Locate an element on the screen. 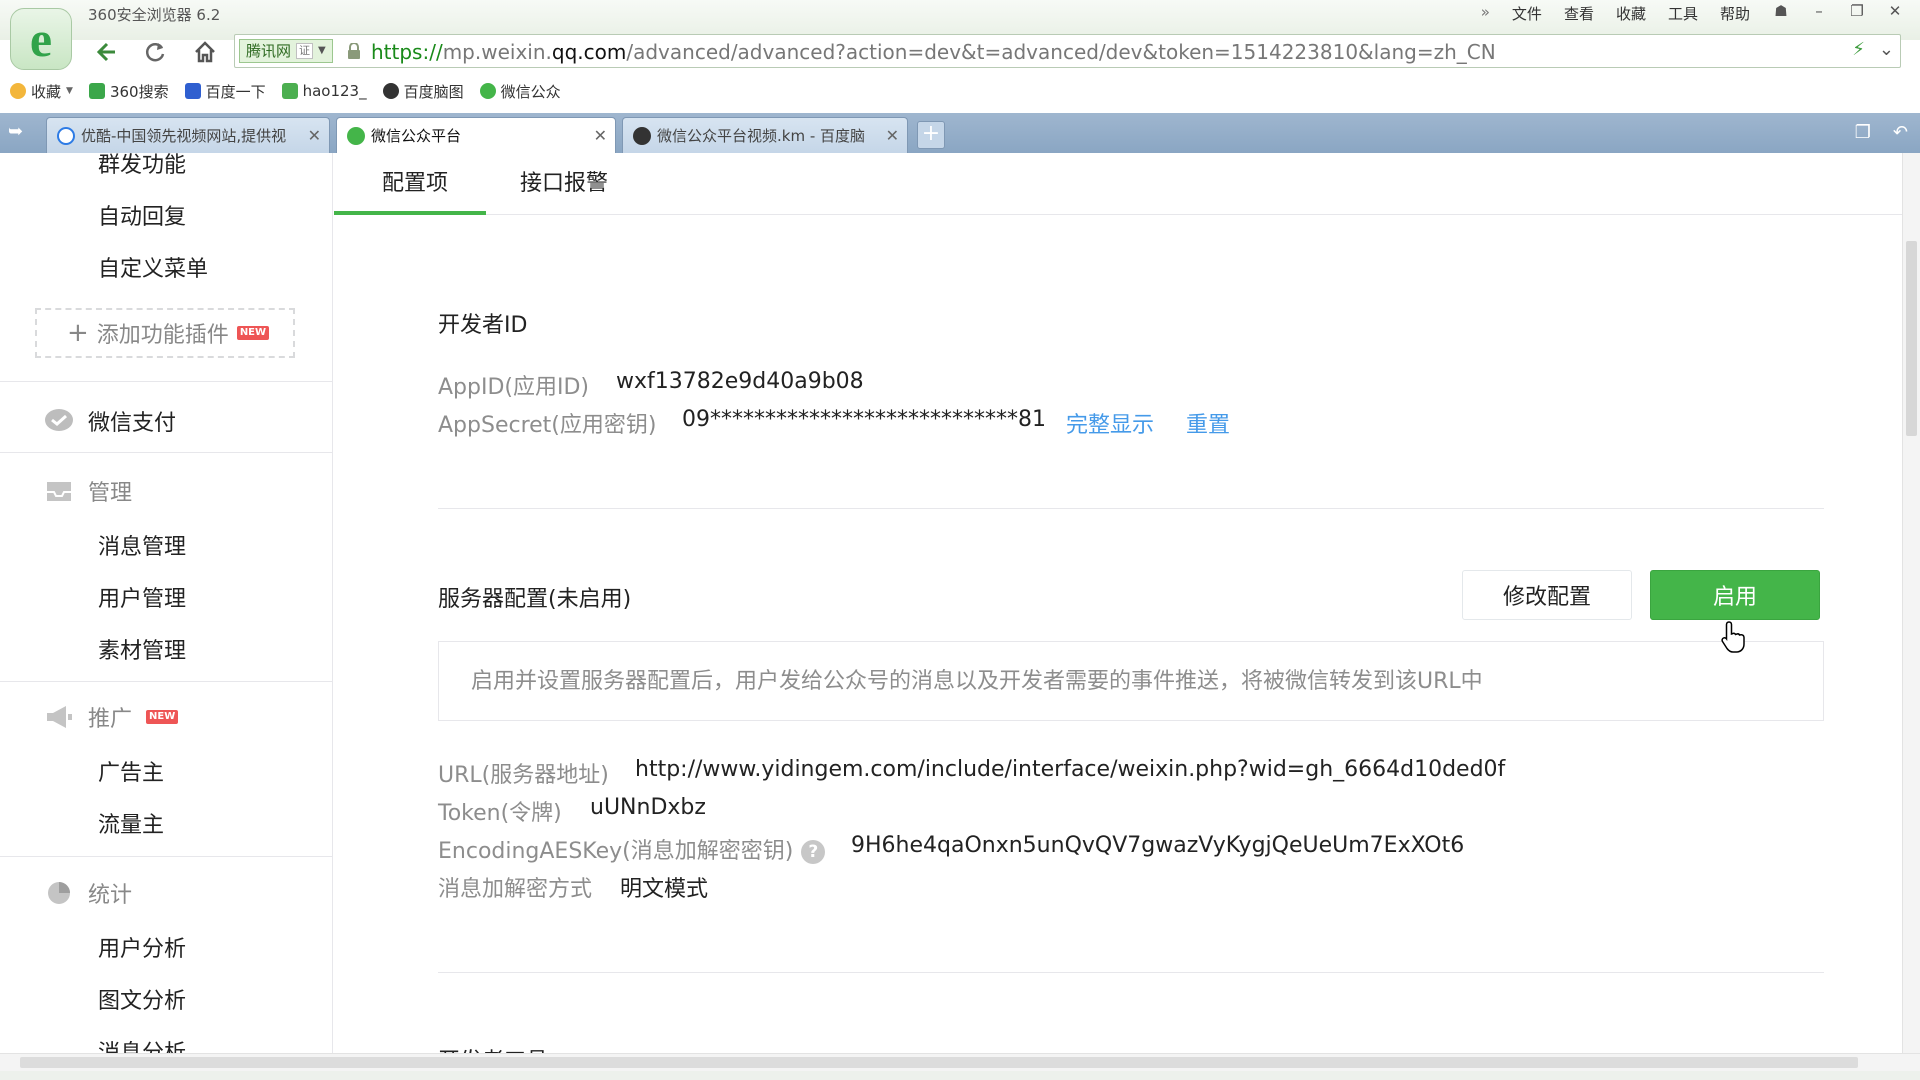 The width and height of the screenshot is (1920, 1080). pie-chart-icon is located at coordinates (59, 893).